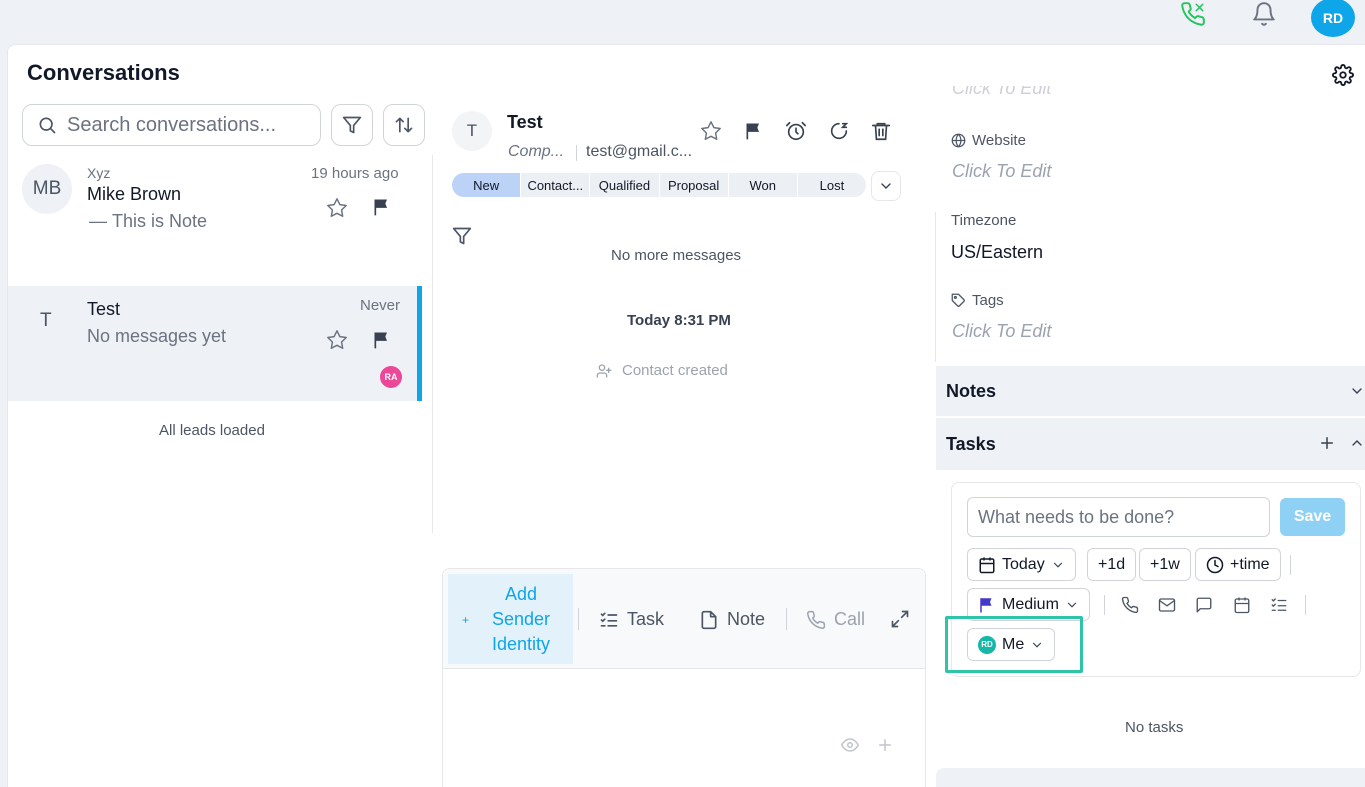 The width and height of the screenshot is (1365, 787). Describe the element at coordinates (103, 72) in the screenshot. I see `page-title: Conversations` at that location.